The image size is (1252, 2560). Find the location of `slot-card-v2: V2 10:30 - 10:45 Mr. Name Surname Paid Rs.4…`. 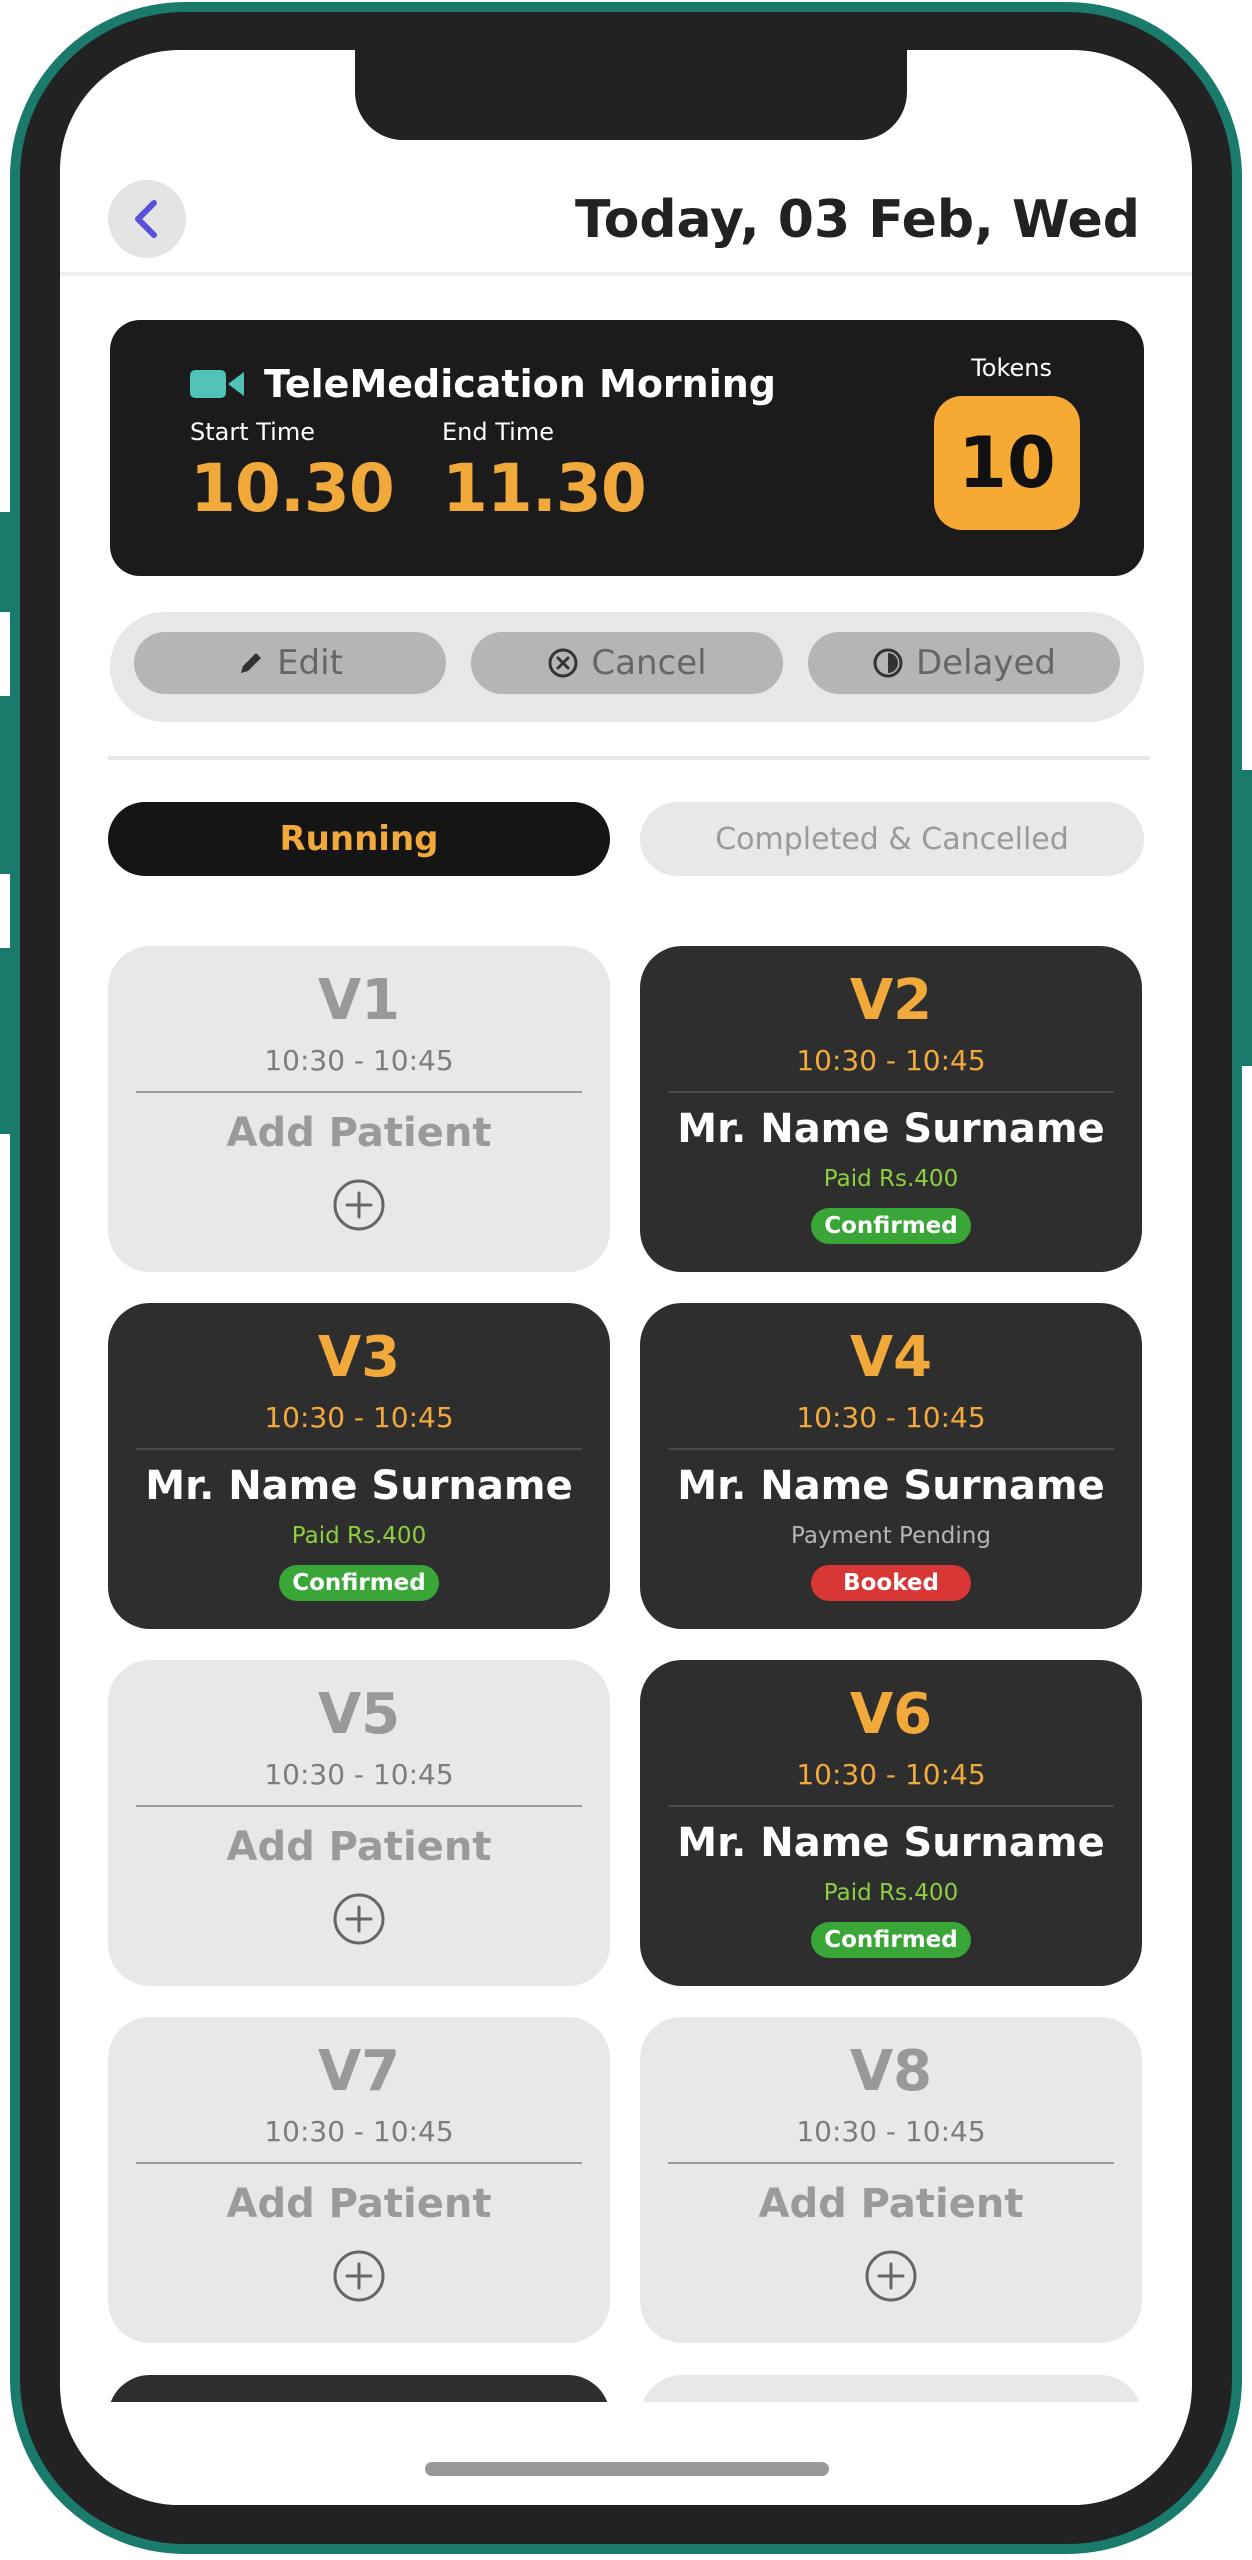

slot-card-v2: V2 10:30 - 10:45 Mr. Name Surname Paid Rs.4… is located at coordinates (891, 1109).